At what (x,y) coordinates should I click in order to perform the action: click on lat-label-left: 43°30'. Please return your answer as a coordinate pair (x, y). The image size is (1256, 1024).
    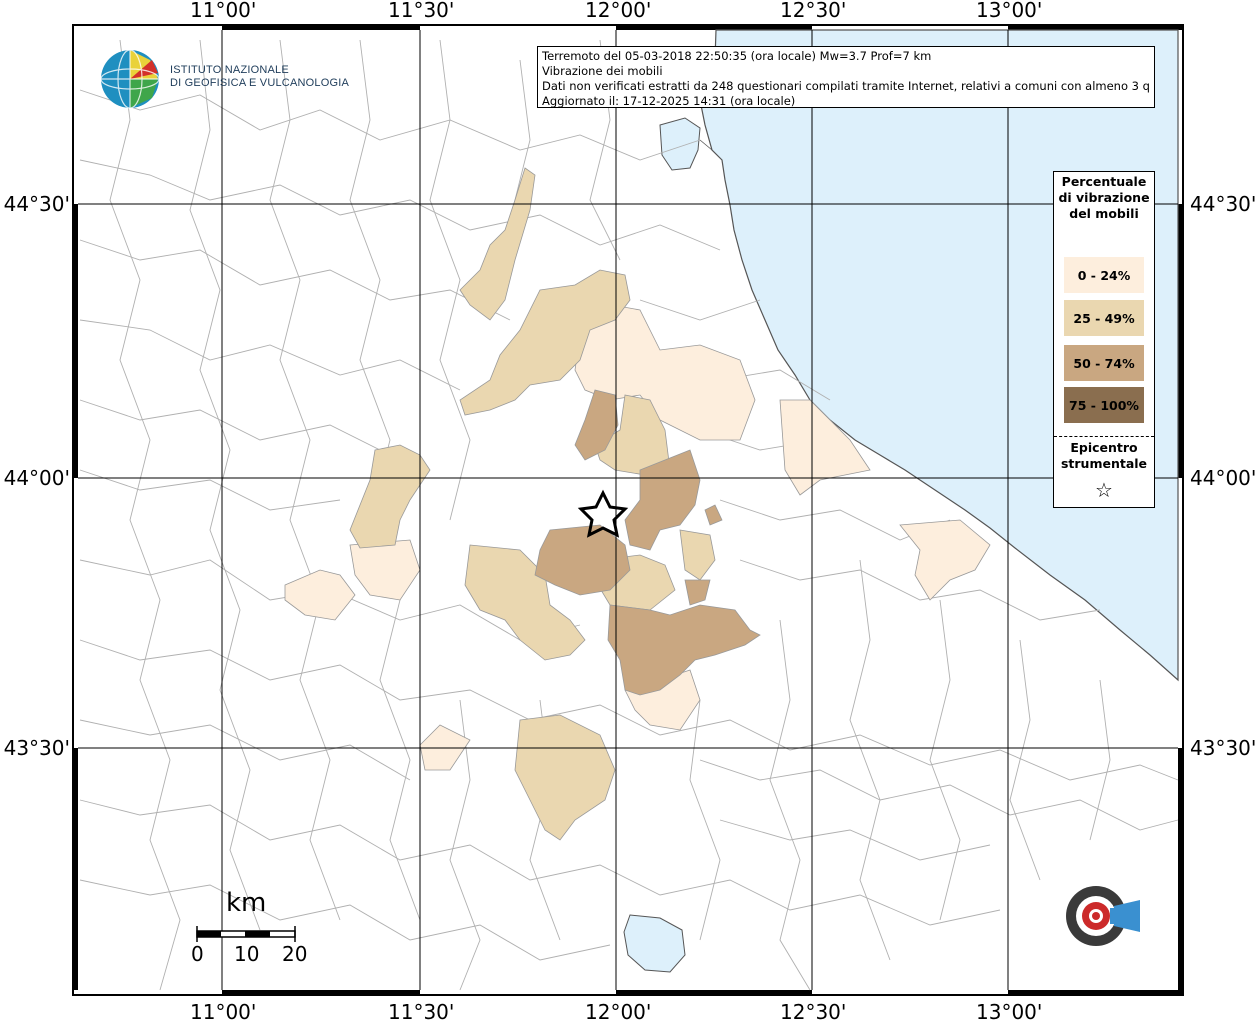
    Looking at the image, I should click on (36, 748).